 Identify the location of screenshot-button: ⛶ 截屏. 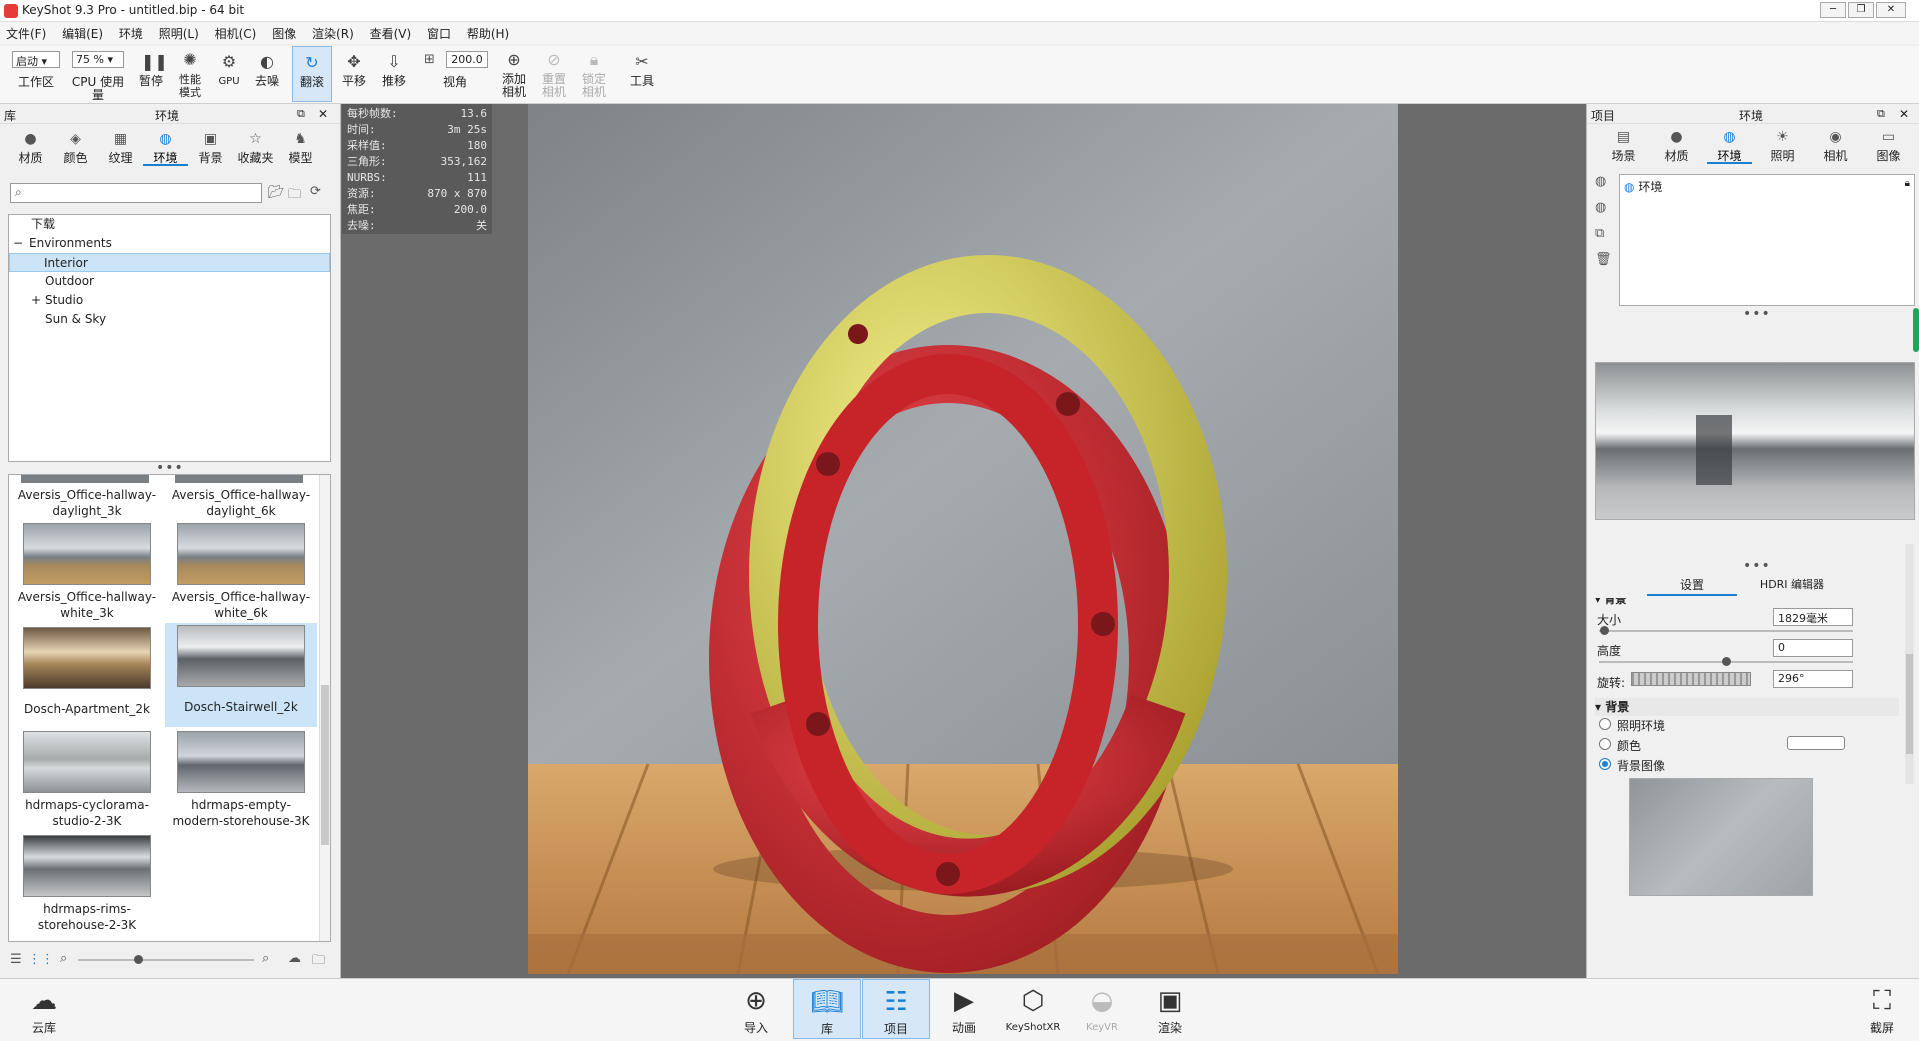
(1882, 1009).